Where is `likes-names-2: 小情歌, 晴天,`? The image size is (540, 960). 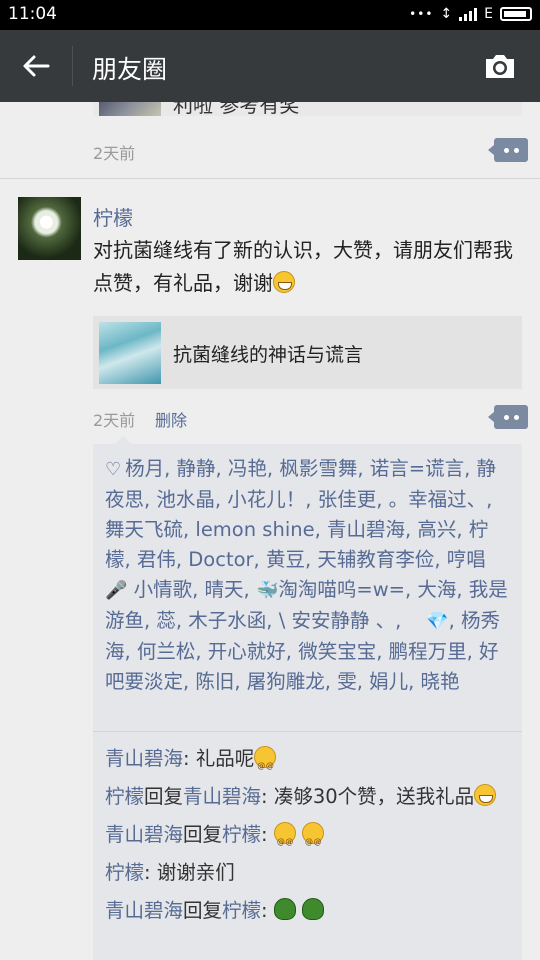 likes-names-2: 小情歌, 晴天, is located at coordinates (192, 589).